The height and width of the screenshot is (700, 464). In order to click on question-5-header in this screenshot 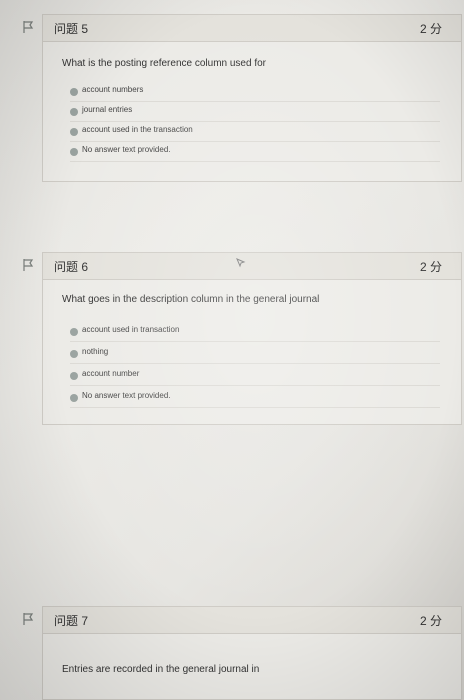, I will do `click(252, 28)`.